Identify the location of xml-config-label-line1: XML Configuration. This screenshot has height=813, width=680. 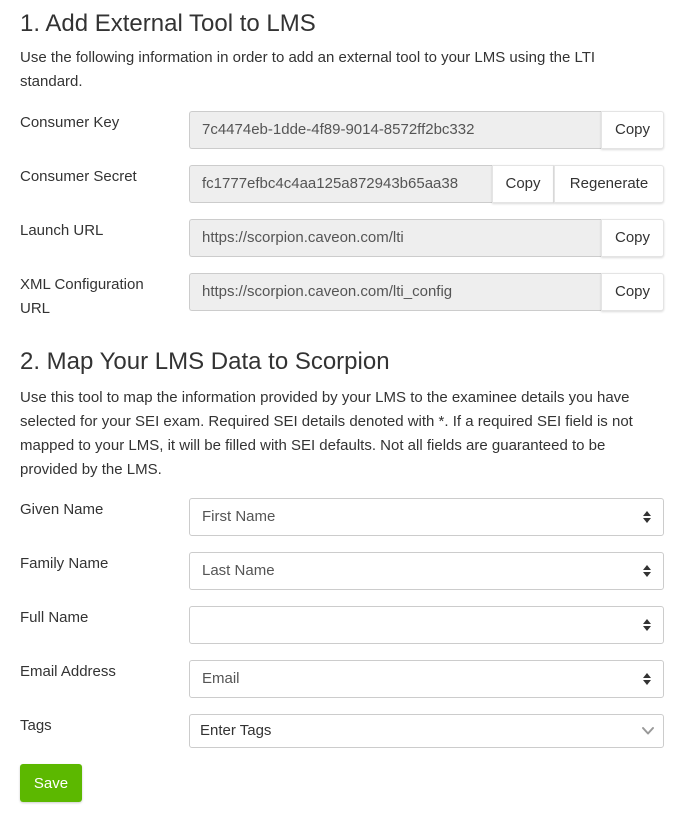
(82, 284).